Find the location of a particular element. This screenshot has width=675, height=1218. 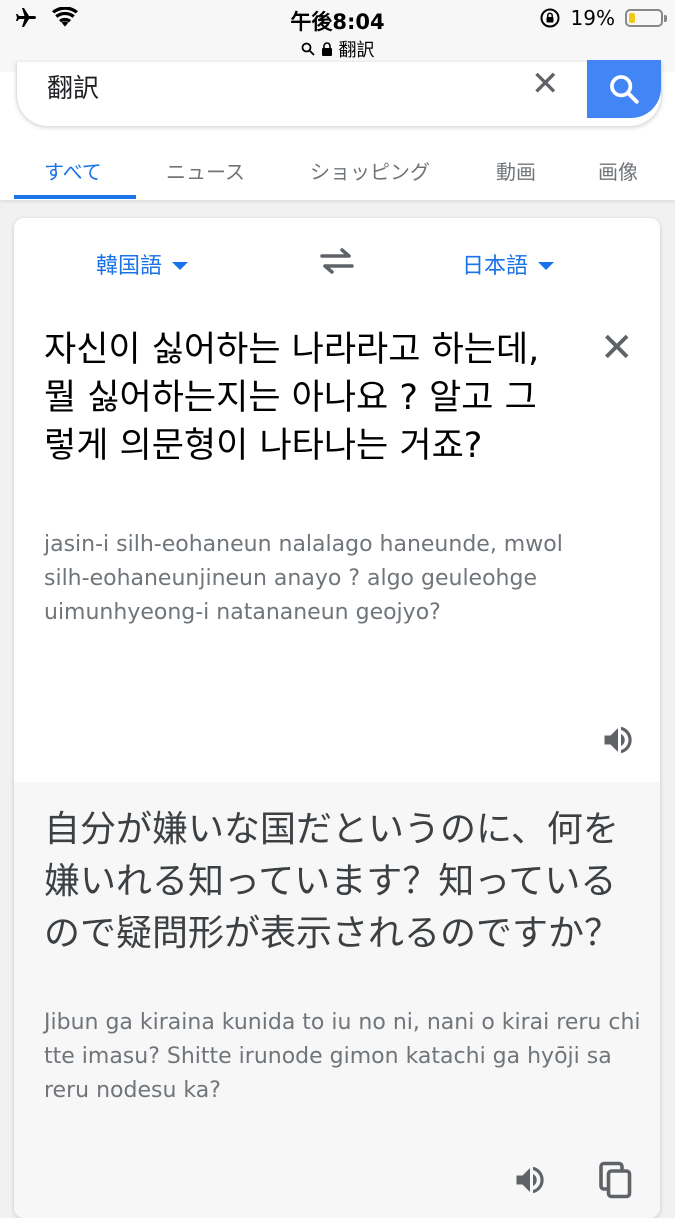

search-tabs: すべて ニュース ショッピング 動画 画像 is located at coordinates (337, 174).